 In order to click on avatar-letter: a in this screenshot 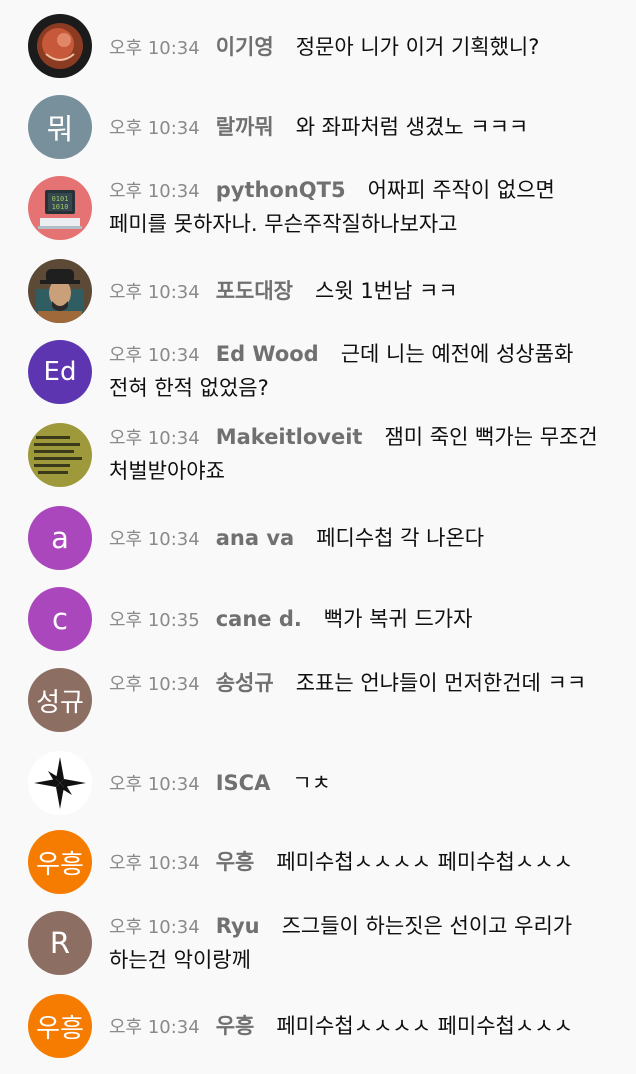, I will do `click(60, 538)`.